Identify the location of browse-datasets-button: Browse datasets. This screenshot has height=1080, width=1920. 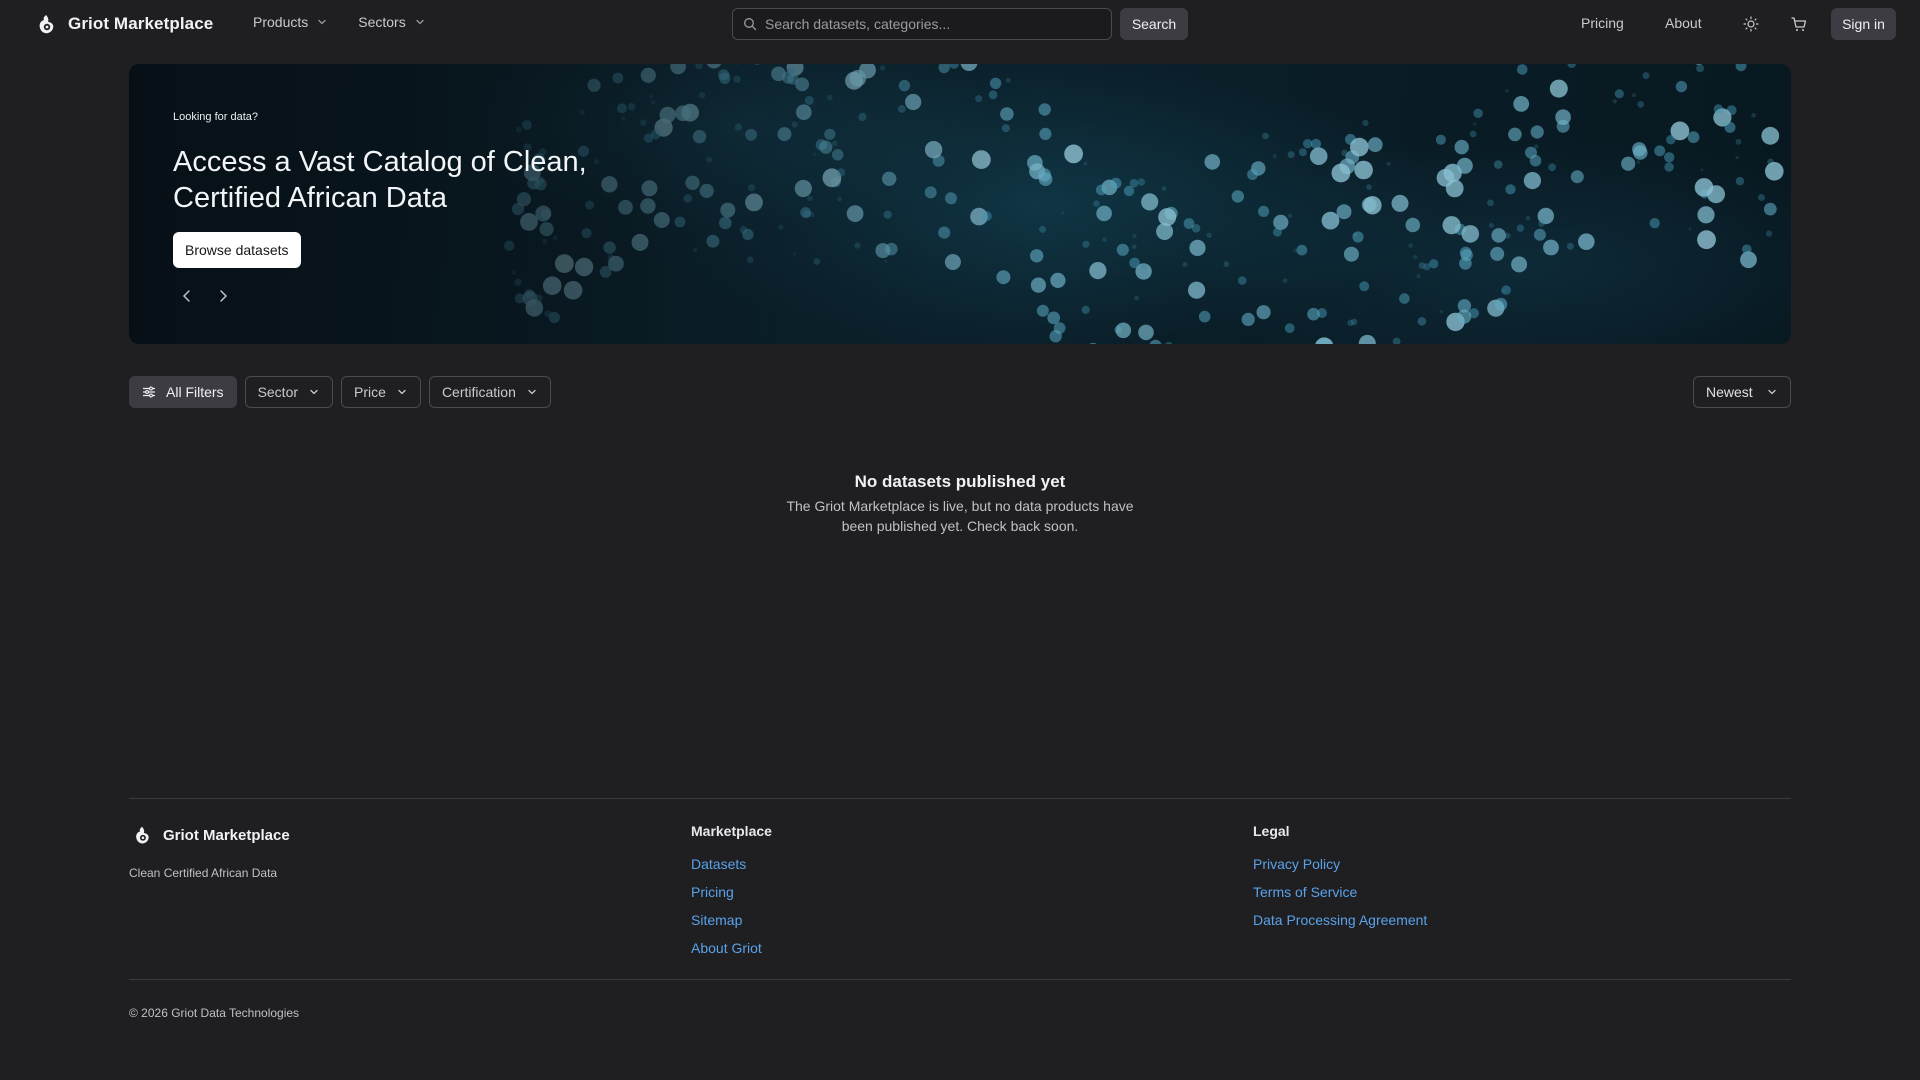
(237, 250).